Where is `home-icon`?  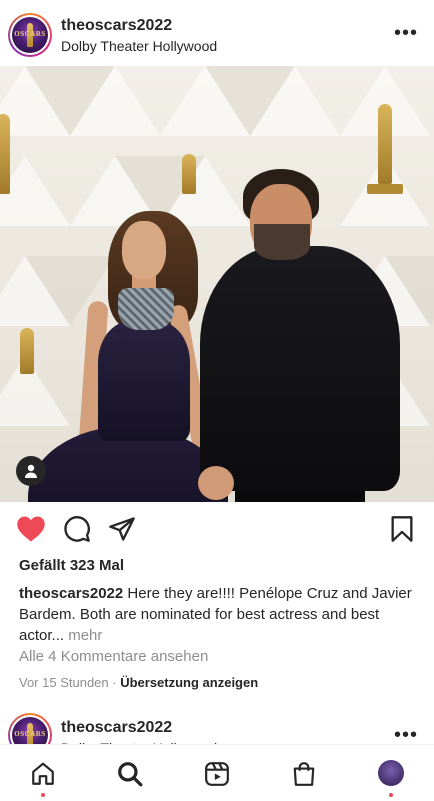 home-icon is located at coordinates (43, 776).